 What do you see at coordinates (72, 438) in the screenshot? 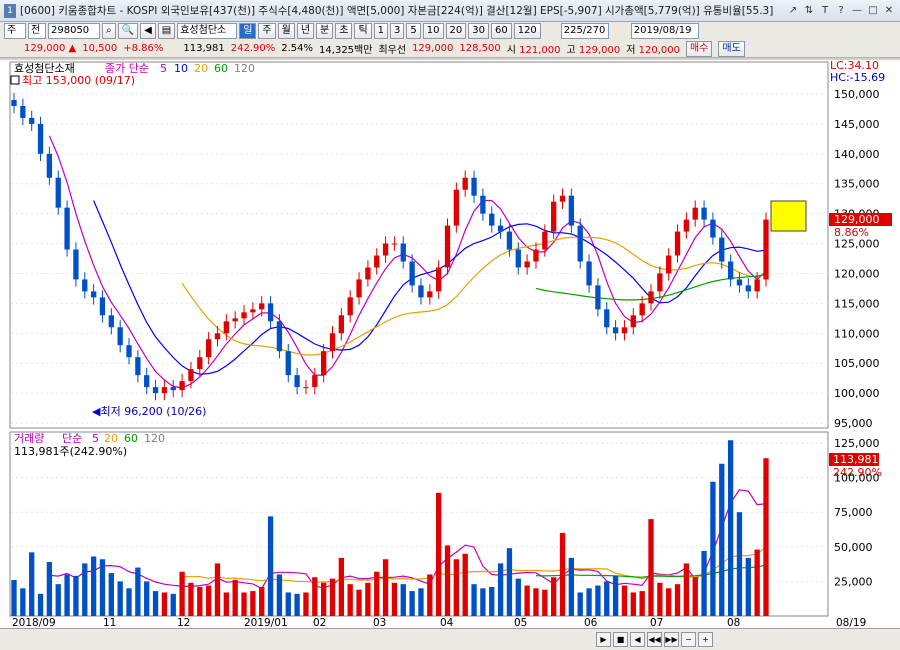
I see `volume-indicator-label: 단순` at bounding box center [72, 438].